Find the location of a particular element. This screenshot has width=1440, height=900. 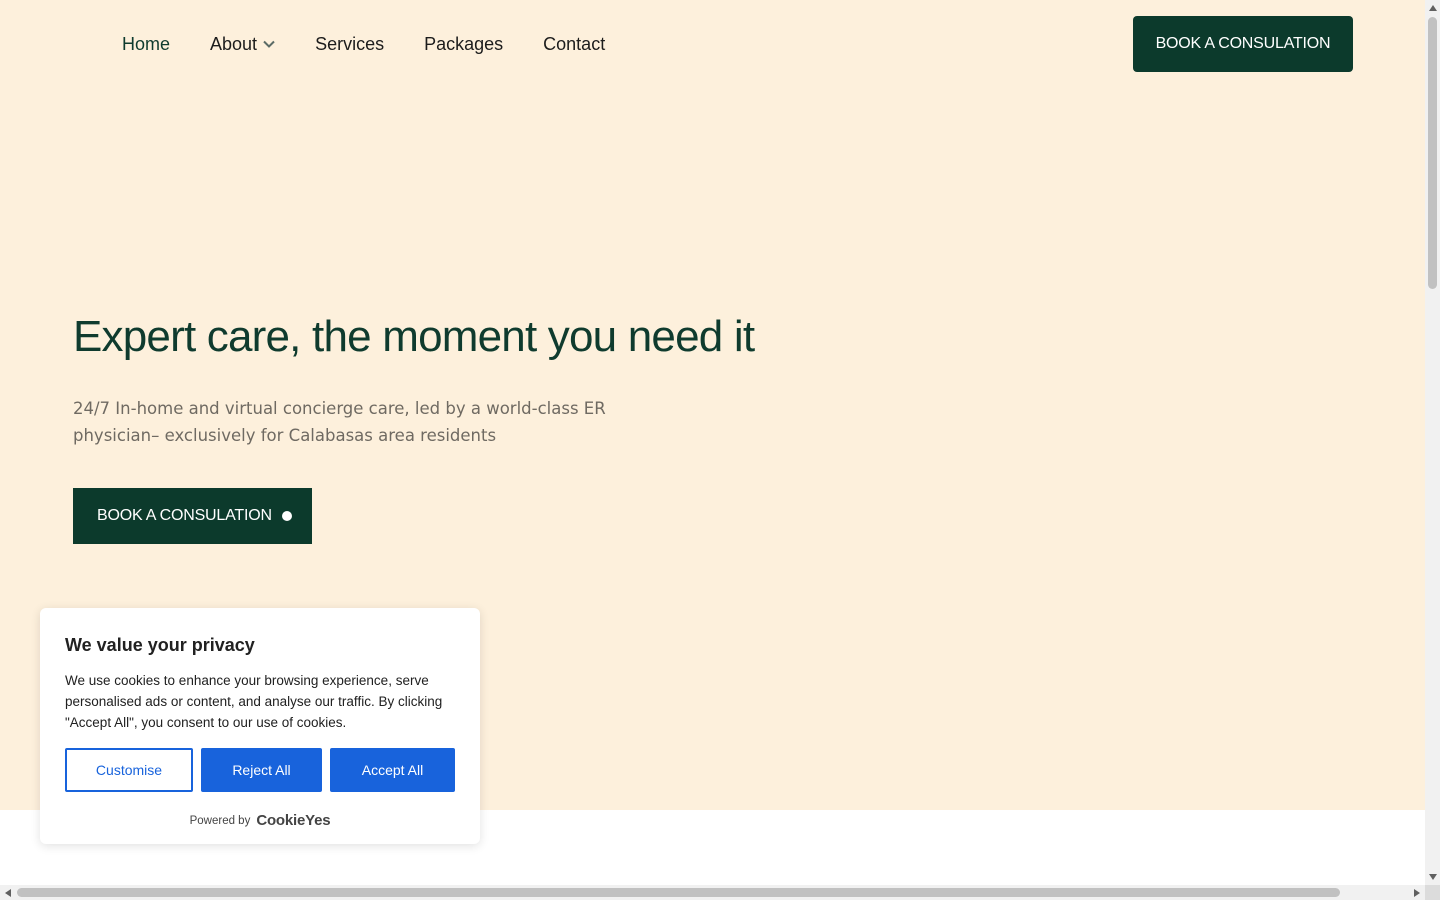

scroll-left-arrow-icon is located at coordinates (7, 892).